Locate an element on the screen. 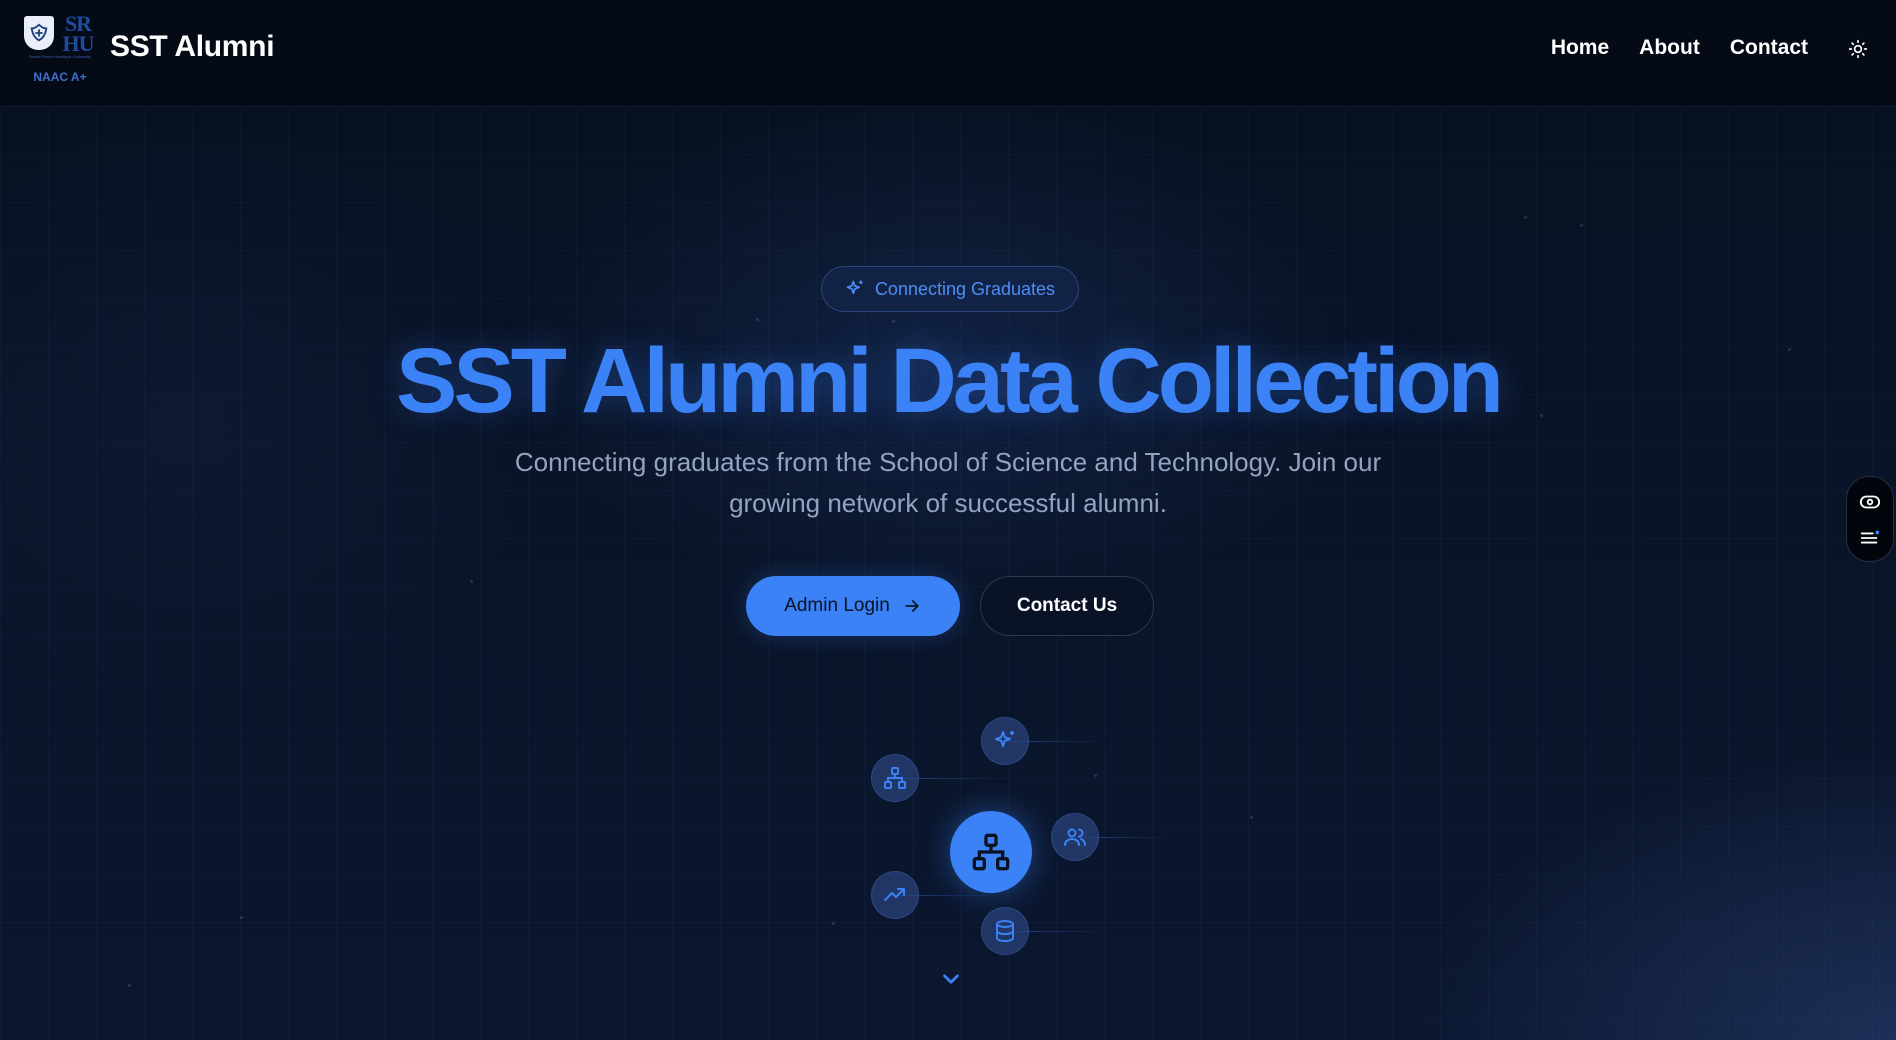 The height and width of the screenshot is (1040, 1896). central-network-node is located at coordinates (991, 852).